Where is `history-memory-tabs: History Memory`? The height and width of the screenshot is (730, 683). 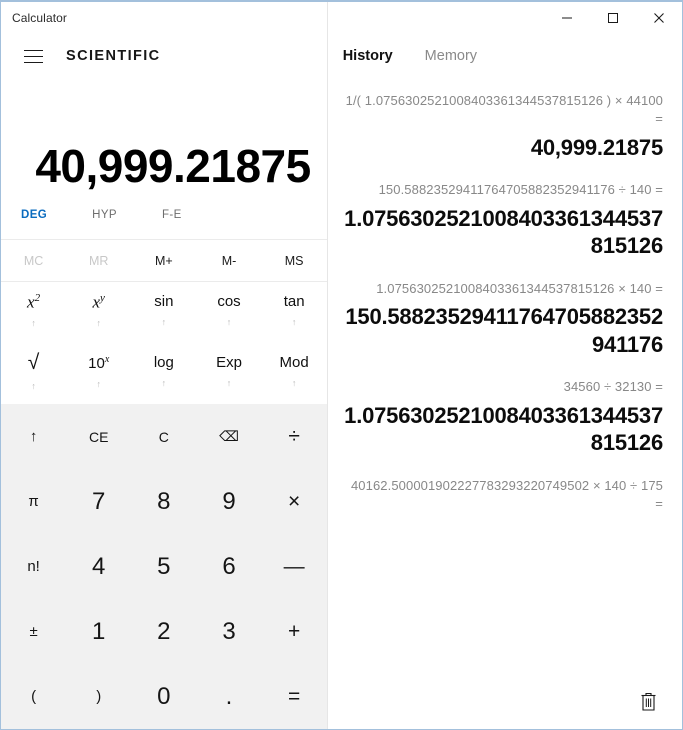
history-memory-tabs: History Memory is located at coordinates (505, 56).